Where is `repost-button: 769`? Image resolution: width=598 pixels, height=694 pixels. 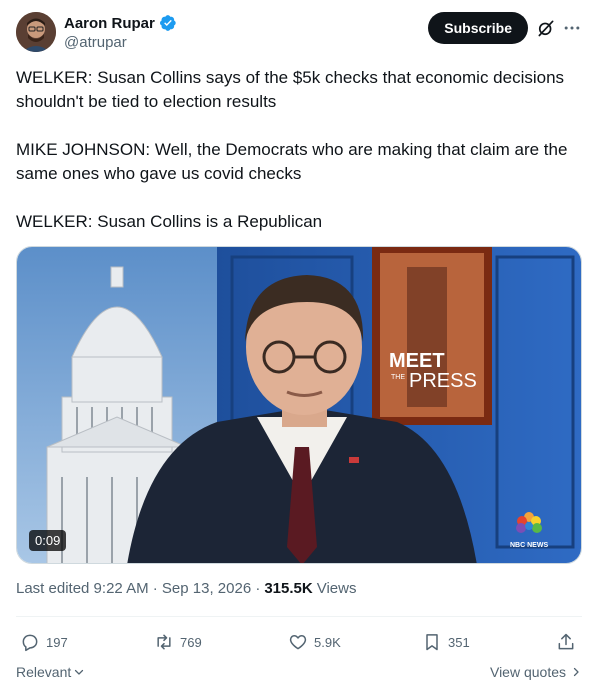
repost-button: 769 is located at coordinates (178, 642).